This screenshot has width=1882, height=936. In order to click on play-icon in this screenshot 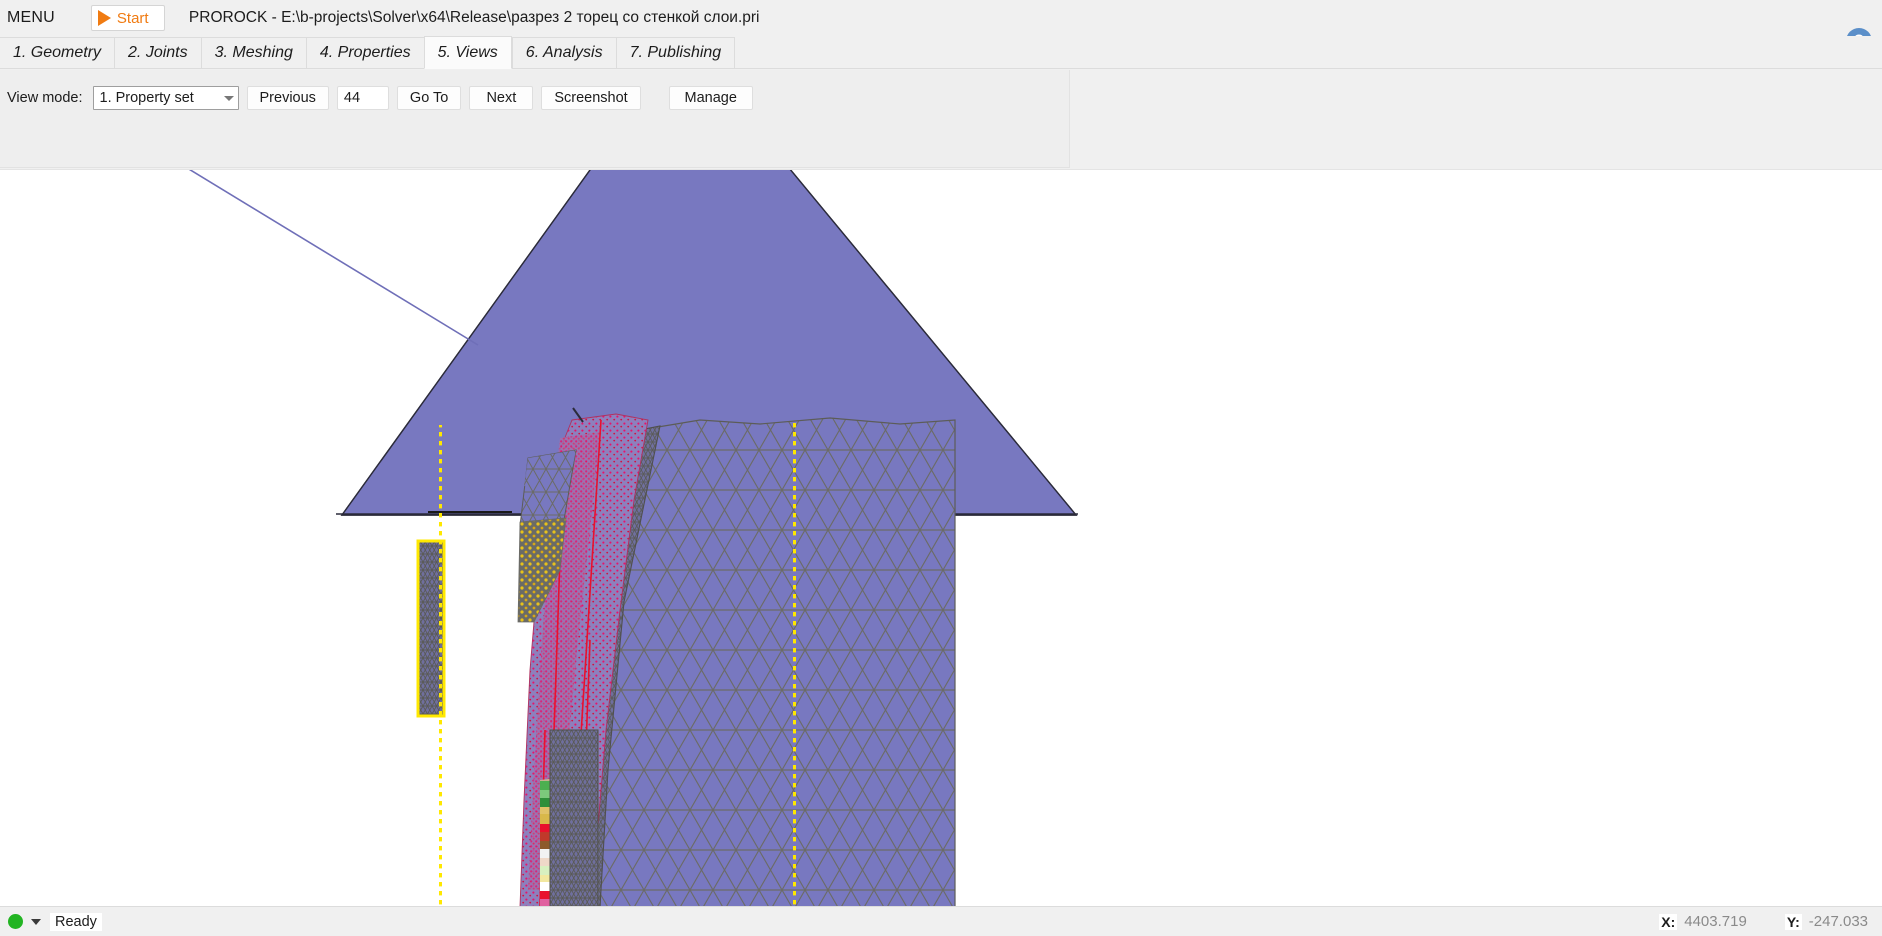, I will do `click(104, 18)`.